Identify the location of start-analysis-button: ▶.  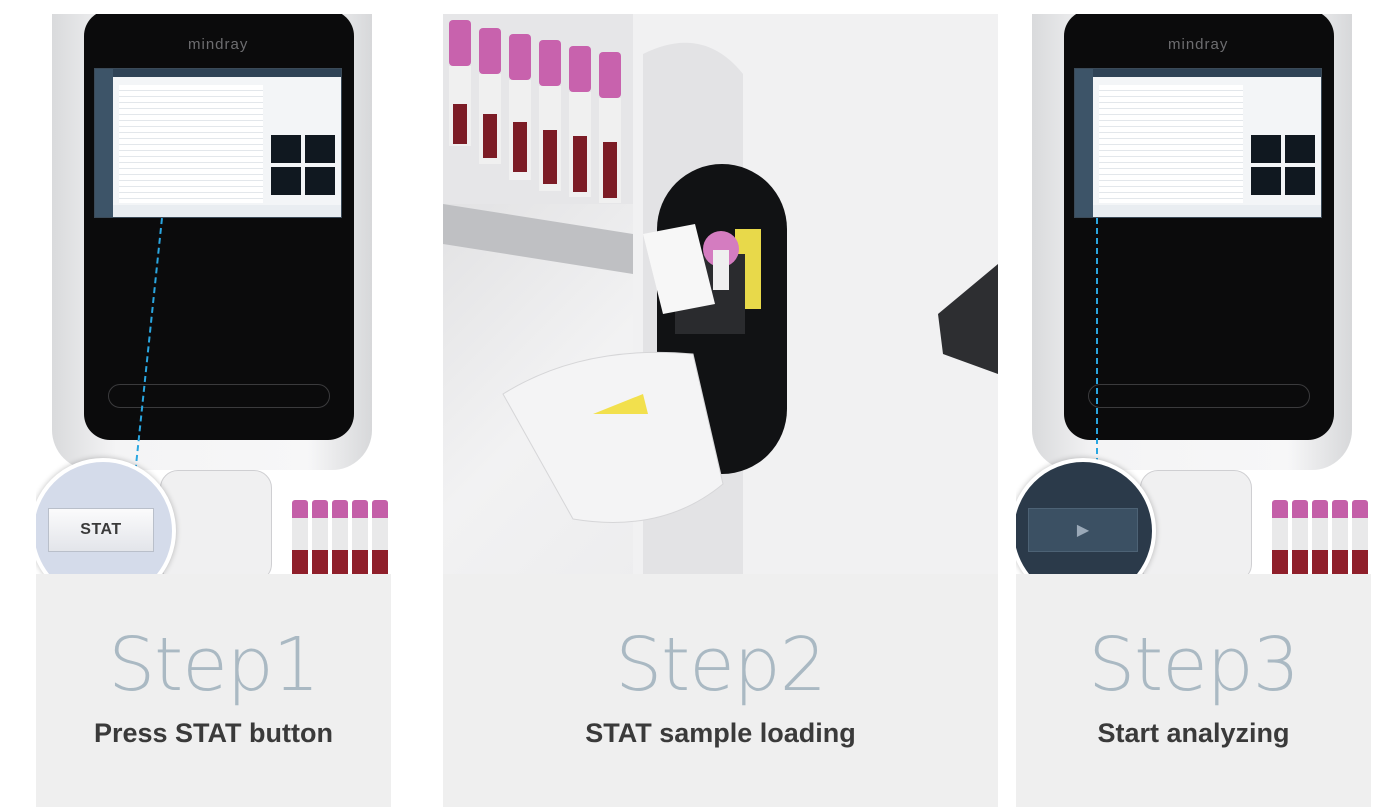
(1083, 530).